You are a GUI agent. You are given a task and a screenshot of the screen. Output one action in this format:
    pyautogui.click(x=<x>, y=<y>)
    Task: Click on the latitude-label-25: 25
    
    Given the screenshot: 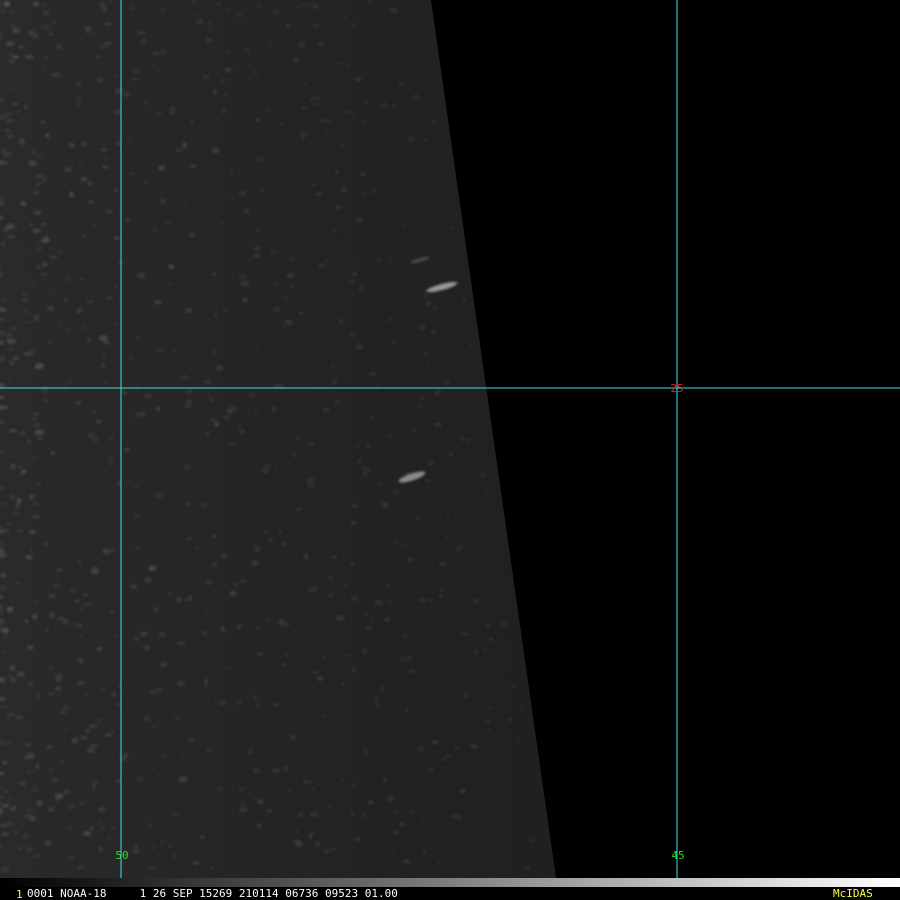 What is the action you would take?
    pyautogui.click(x=676, y=388)
    